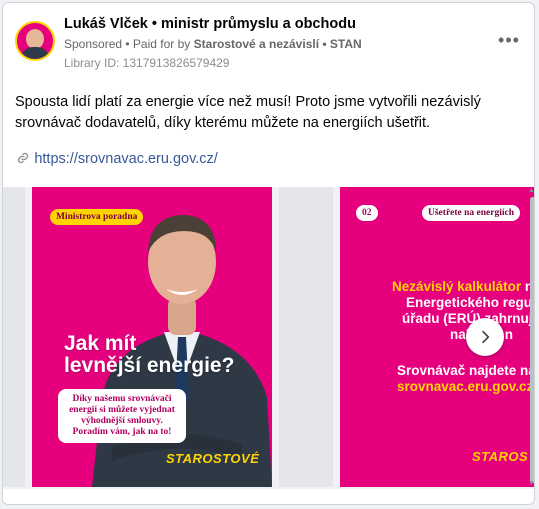 This screenshot has width=539, height=509. Describe the element at coordinates (532, 340) in the screenshot. I see `scrollbar-thumb` at that location.